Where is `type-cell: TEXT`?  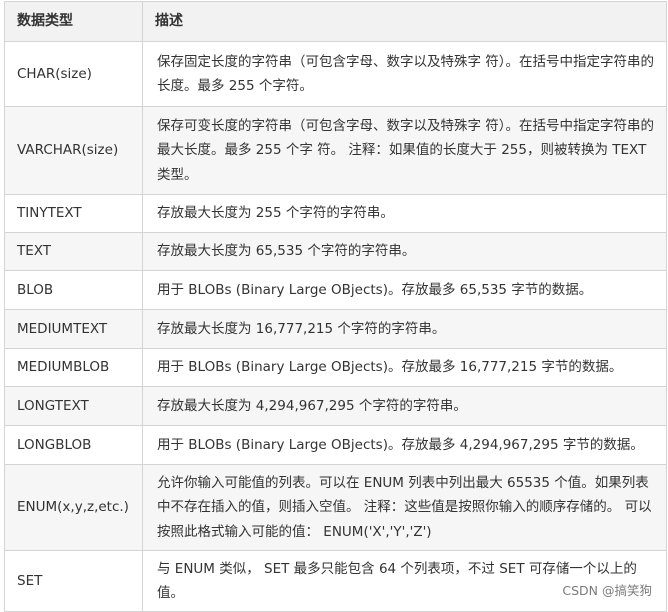 type-cell: TEXT is located at coordinates (73, 251).